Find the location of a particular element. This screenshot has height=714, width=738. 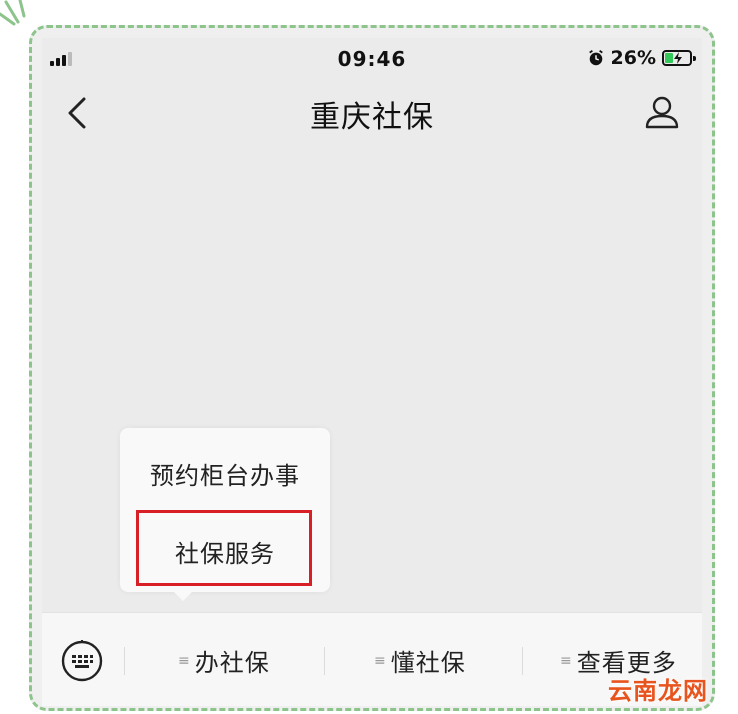

tab-dong-shebao: ≡ 懂社保 is located at coordinates (420, 660).